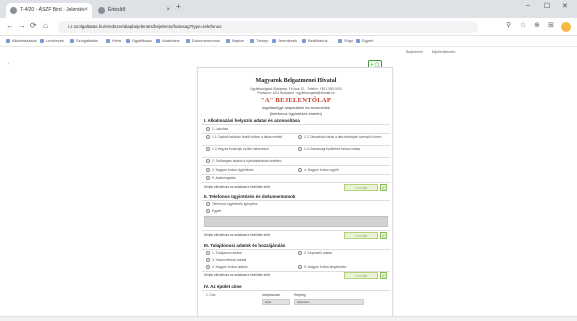  What do you see at coordinates (134, 10) in the screenshot?
I see `tab-inactive: Értesítő ×` at bounding box center [134, 10].